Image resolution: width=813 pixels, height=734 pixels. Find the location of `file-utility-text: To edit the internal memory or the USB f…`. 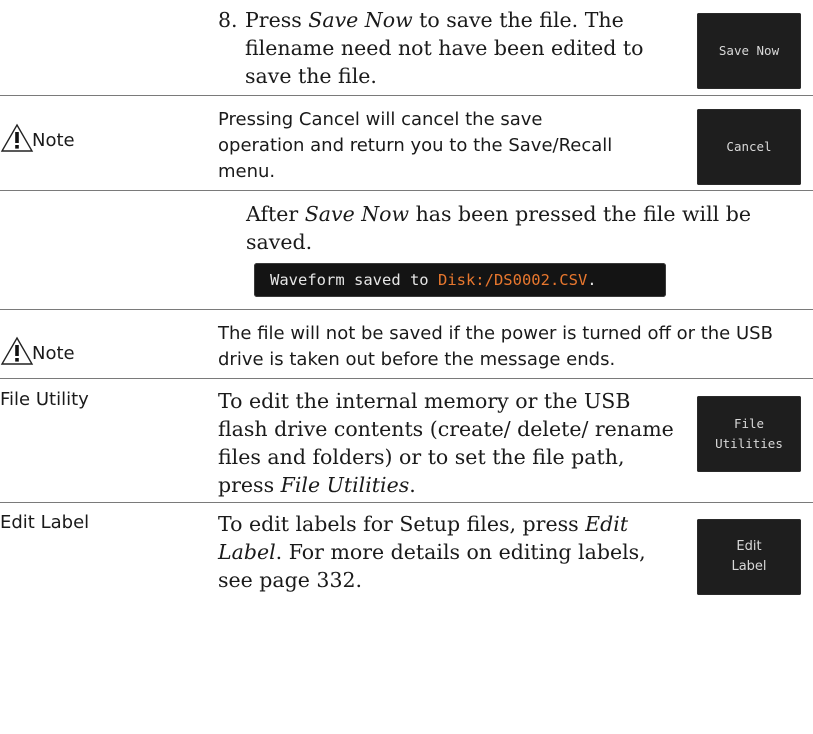

file-utility-text: To edit the internal memory or the USB f… is located at coordinates (448, 443).